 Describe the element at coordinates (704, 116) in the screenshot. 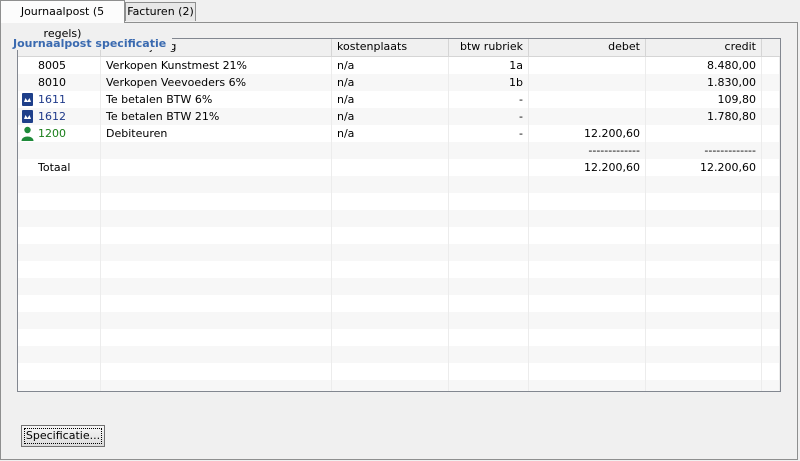

I see `cell-credit: 1.780,80` at that location.